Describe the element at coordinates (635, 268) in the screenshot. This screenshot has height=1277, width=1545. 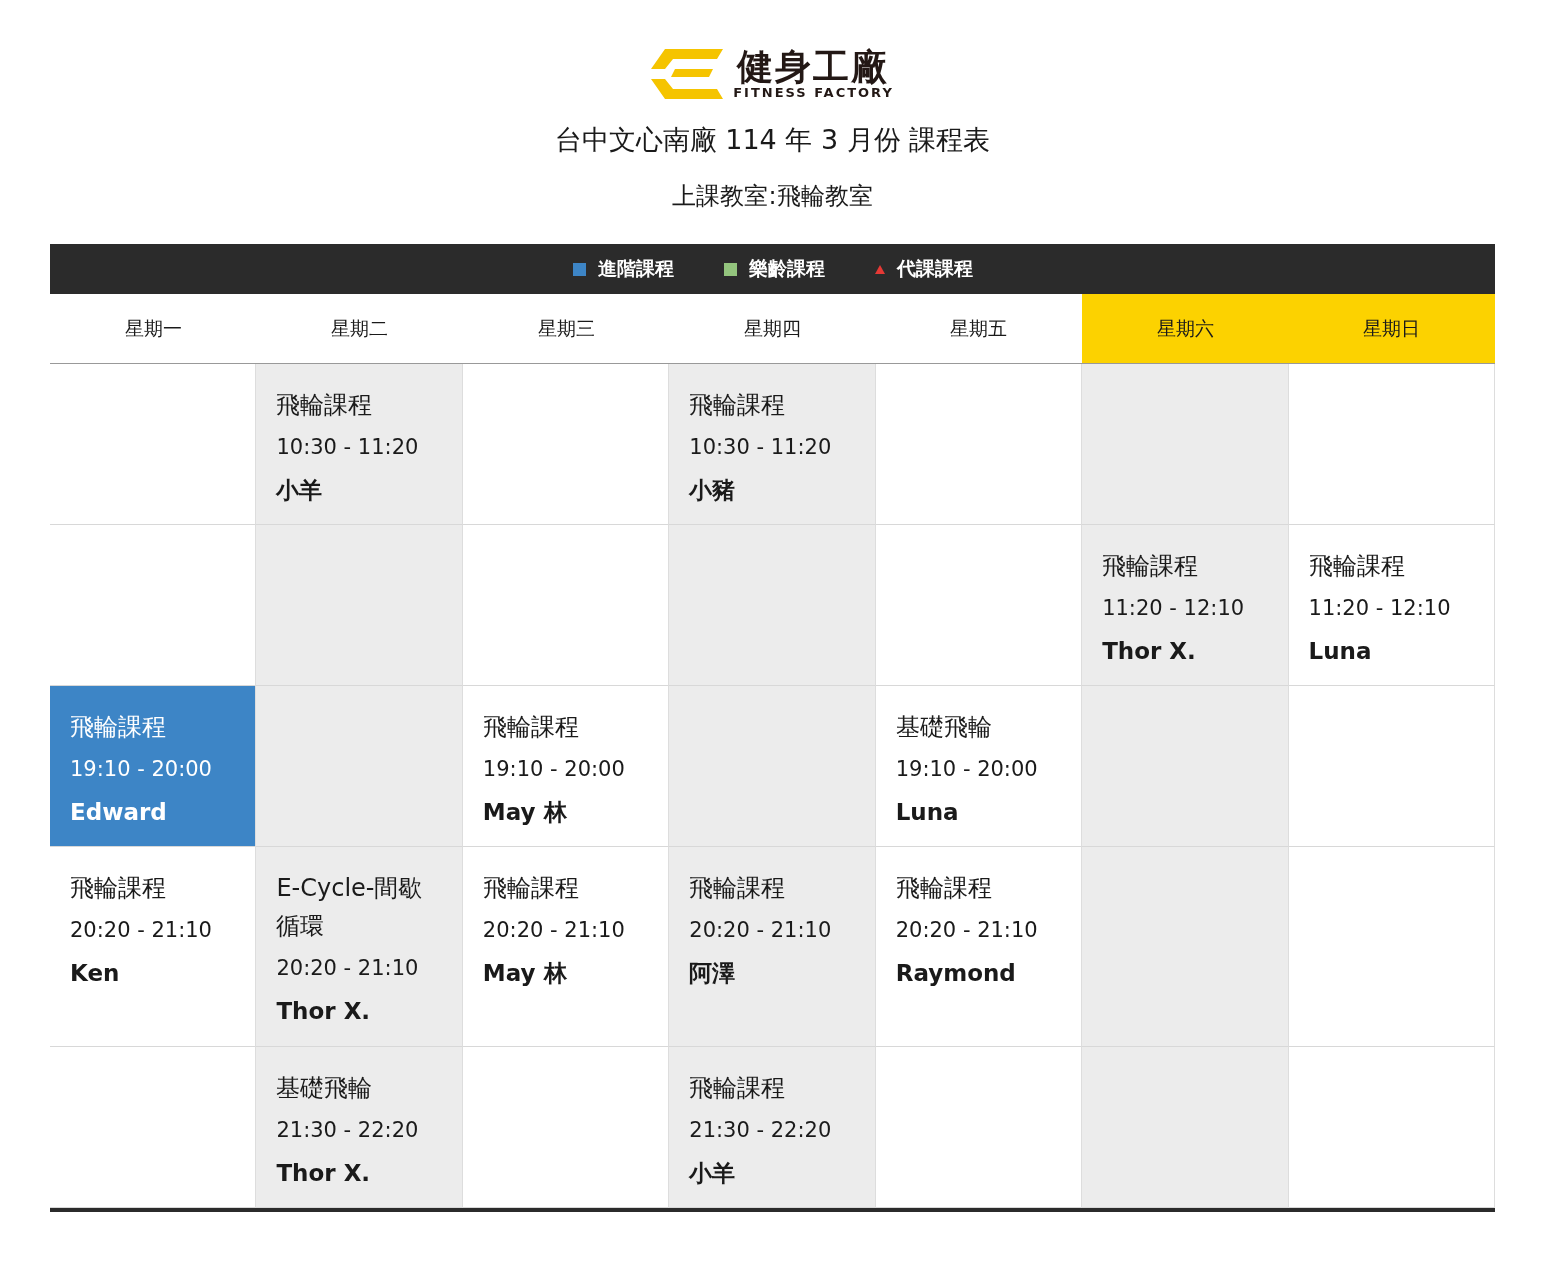
I see `legend-label: 進階課程` at that location.